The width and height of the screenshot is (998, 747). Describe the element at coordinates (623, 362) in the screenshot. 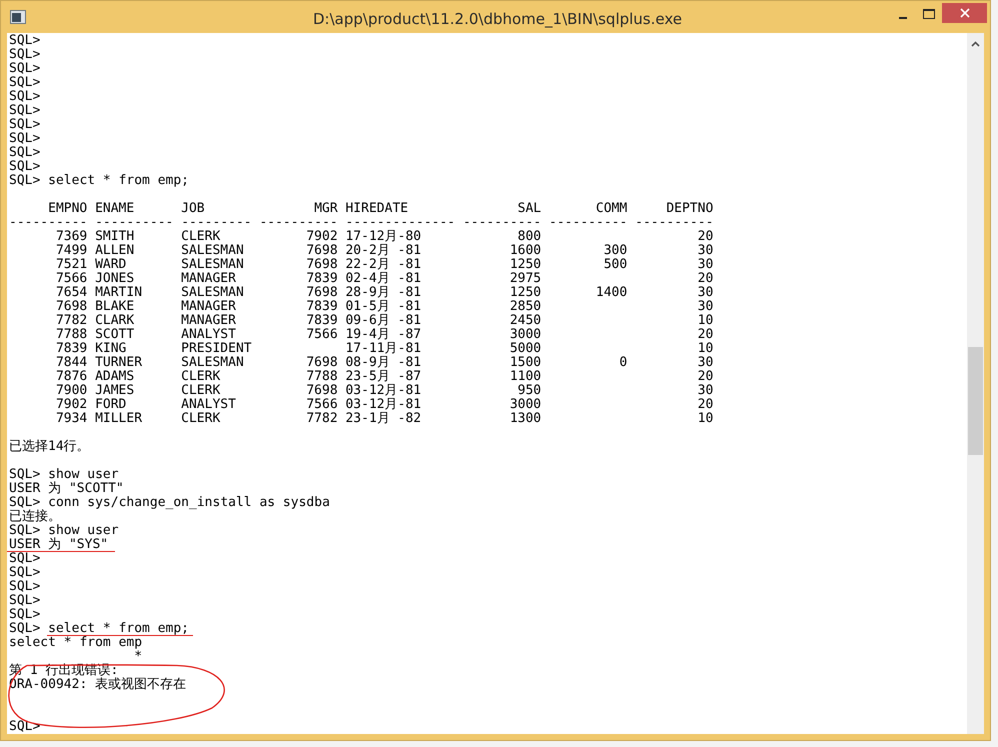

I see `table-cell: 0` at that location.